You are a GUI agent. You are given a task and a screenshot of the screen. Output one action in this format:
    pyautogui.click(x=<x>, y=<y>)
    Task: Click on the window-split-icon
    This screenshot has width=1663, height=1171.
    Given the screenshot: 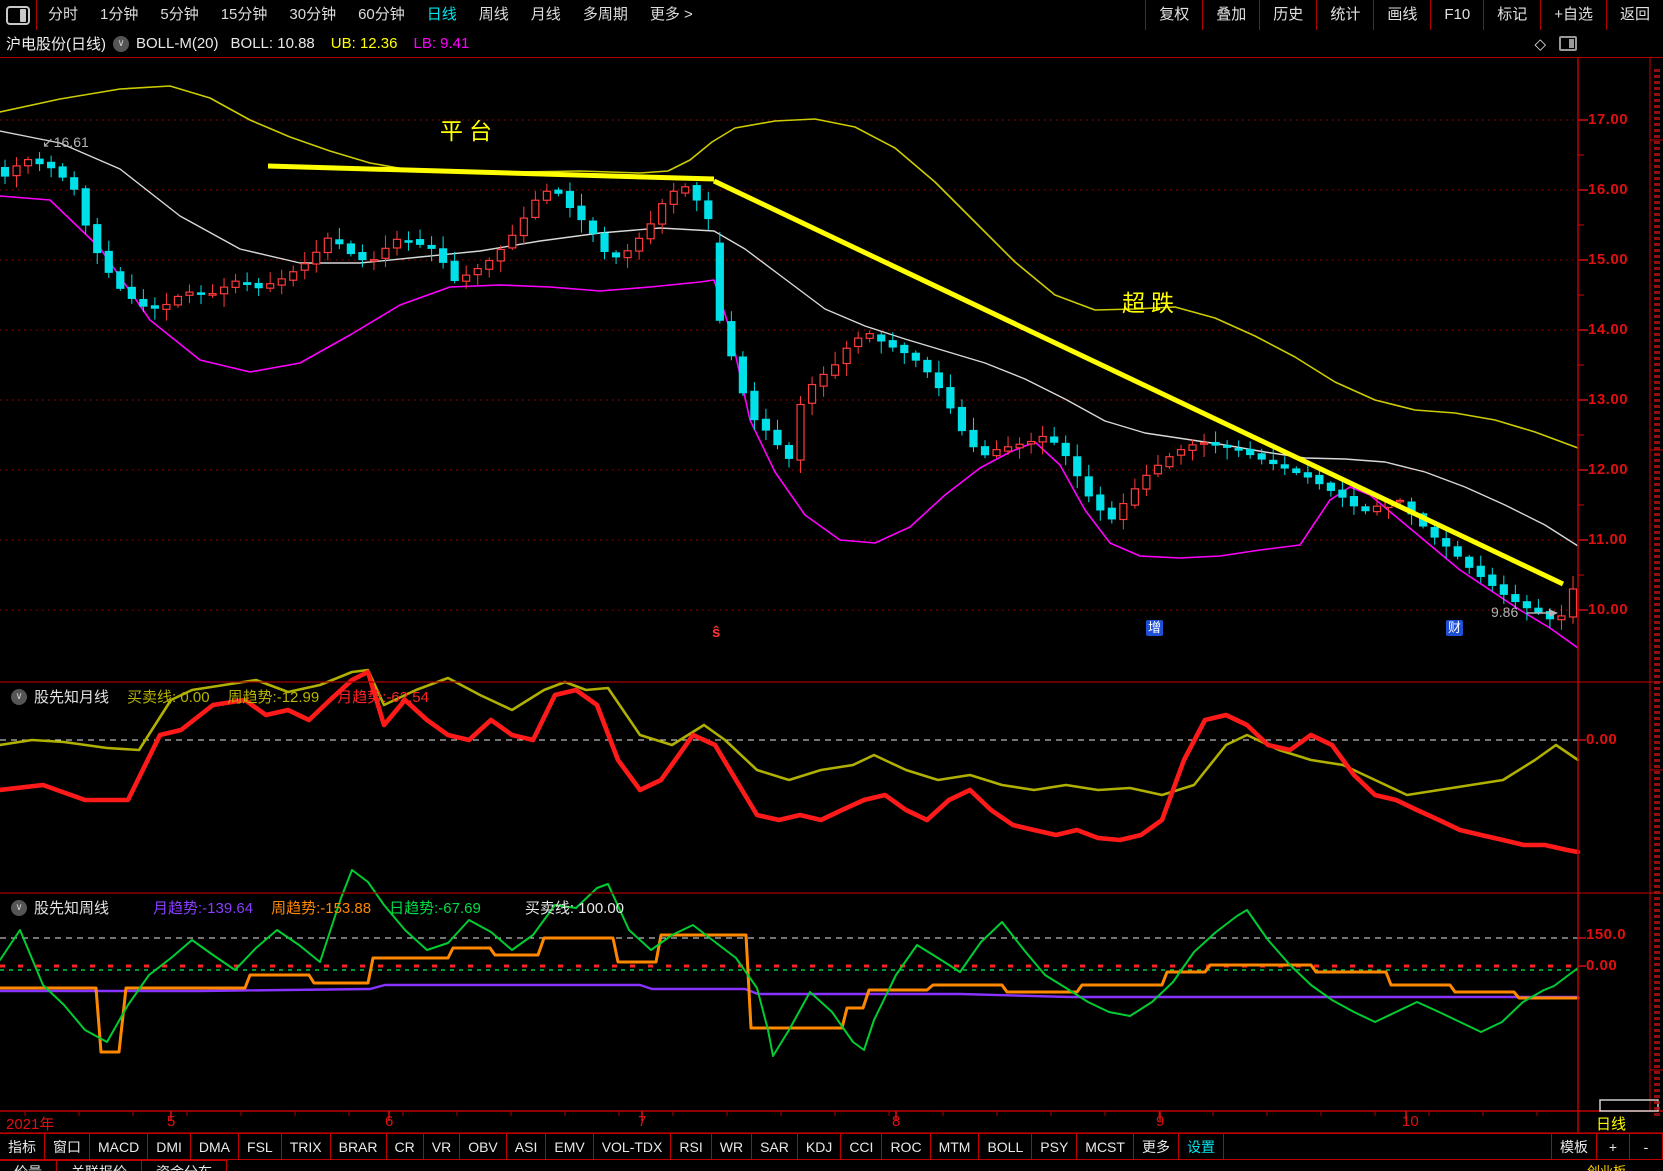 What is the action you would take?
    pyautogui.click(x=18, y=15)
    